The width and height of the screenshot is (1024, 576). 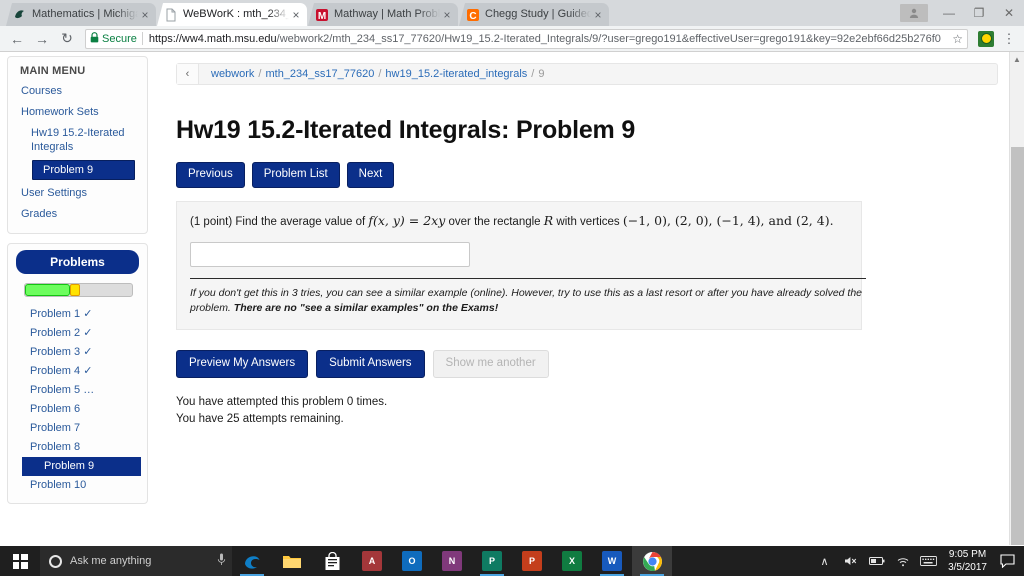 What do you see at coordinates (232, 74) in the screenshot?
I see `breadcrumb-webwork: webwork` at bounding box center [232, 74].